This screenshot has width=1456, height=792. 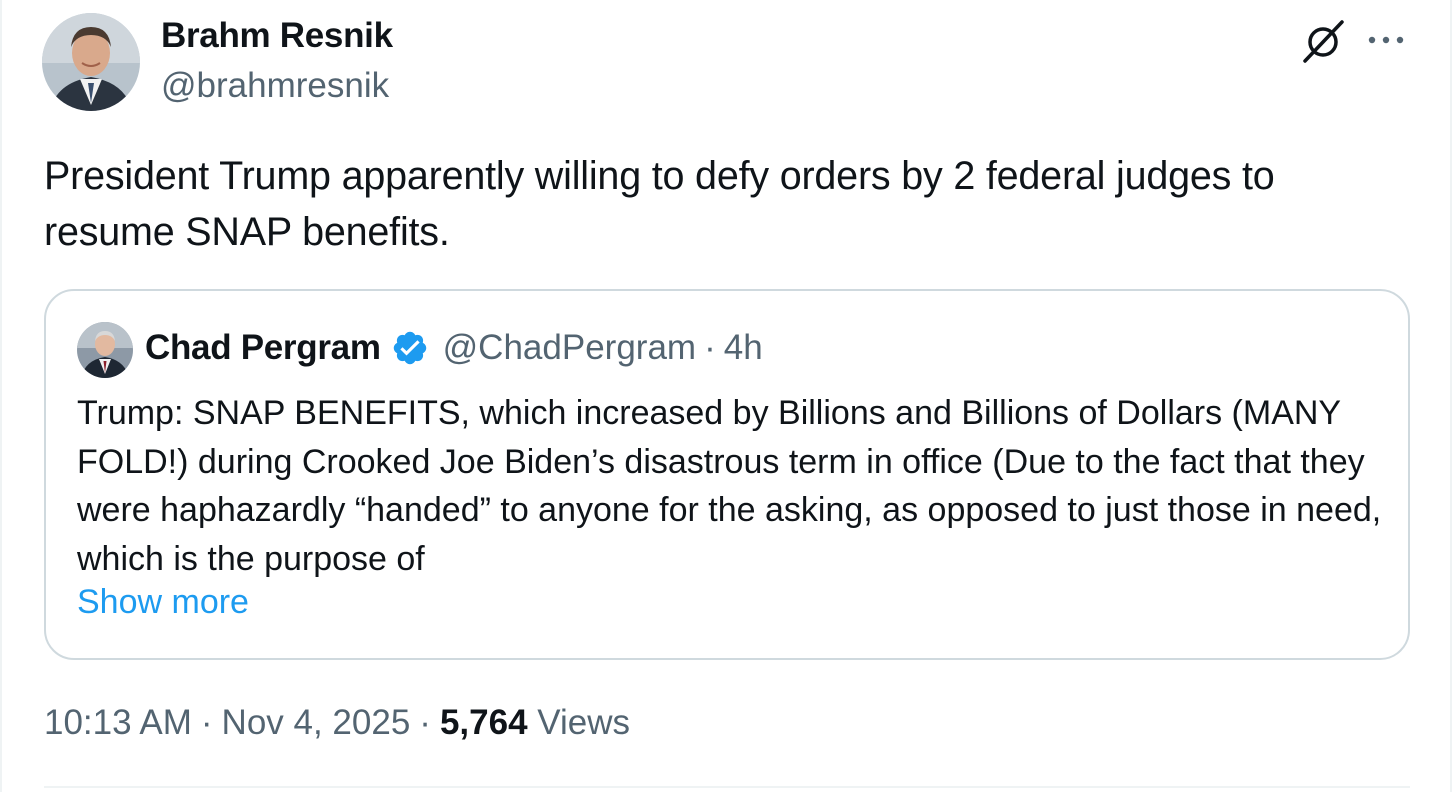 I want to click on more-dots-icon, so click(x=1386, y=40).